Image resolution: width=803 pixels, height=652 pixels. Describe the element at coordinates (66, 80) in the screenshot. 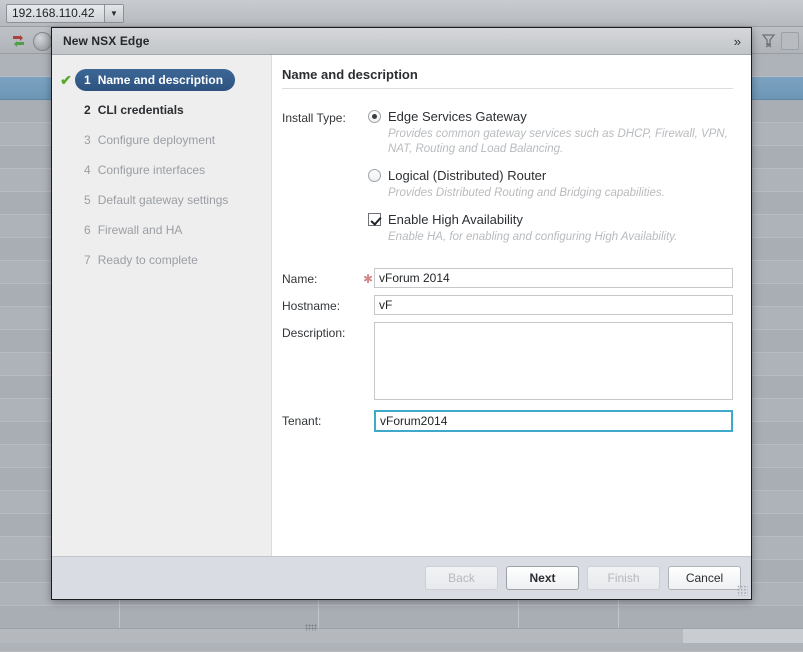

I see `step-complete-check-icon: ✔` at that location.